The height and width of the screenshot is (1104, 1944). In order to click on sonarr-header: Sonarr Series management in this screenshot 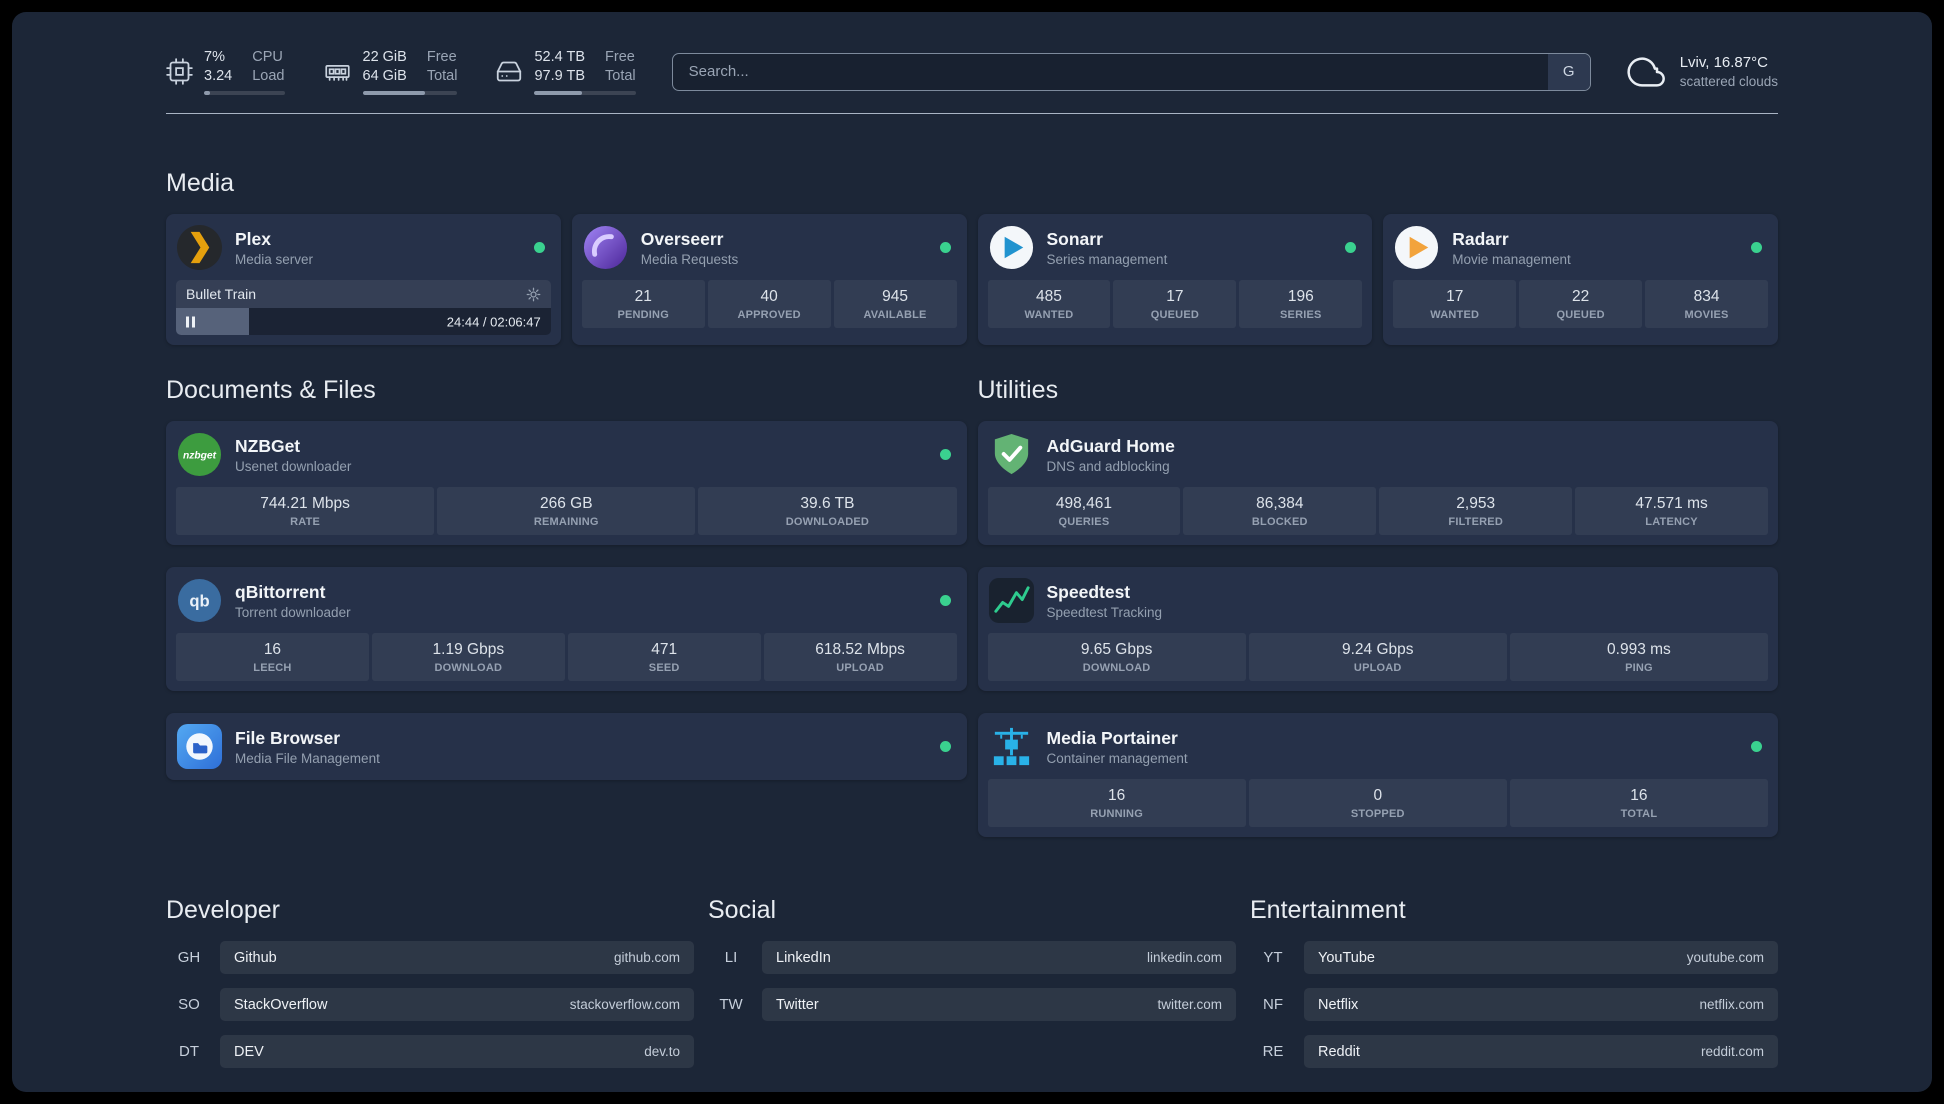, I will do `click(1175, 247)`.